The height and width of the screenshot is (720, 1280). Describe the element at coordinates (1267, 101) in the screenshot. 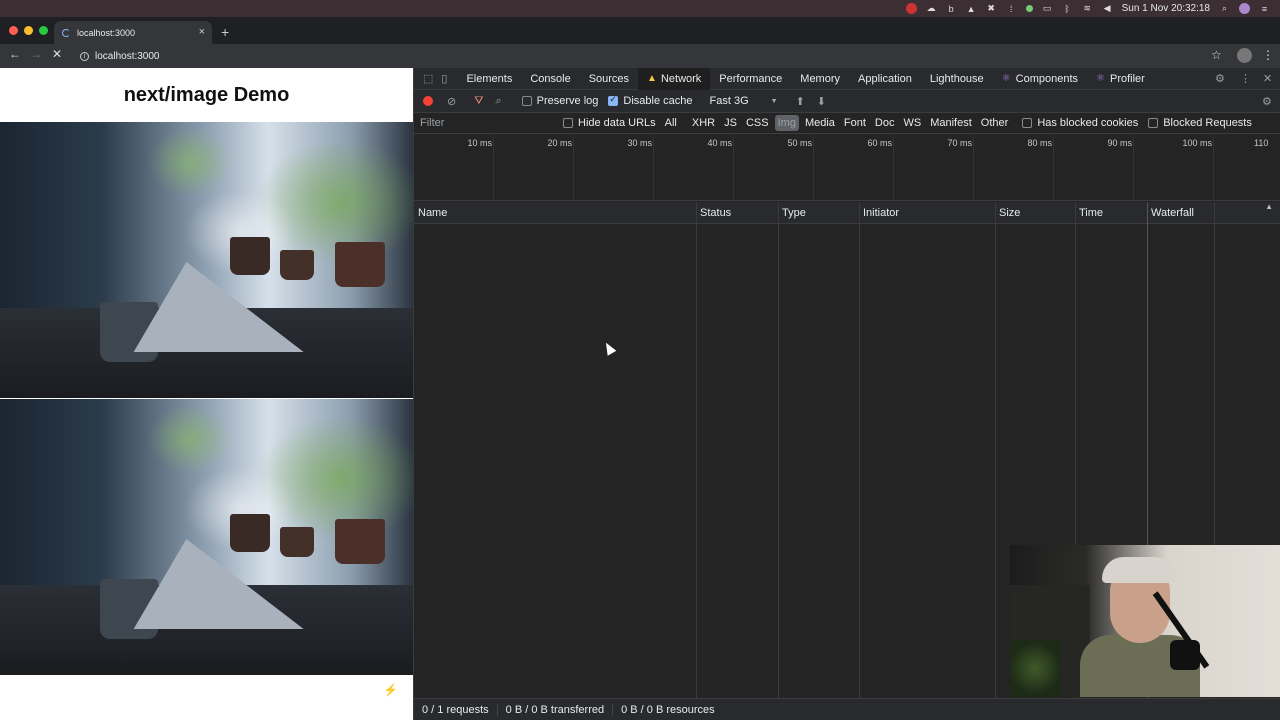

I see `network-settings-icon: ⚙` at that location.